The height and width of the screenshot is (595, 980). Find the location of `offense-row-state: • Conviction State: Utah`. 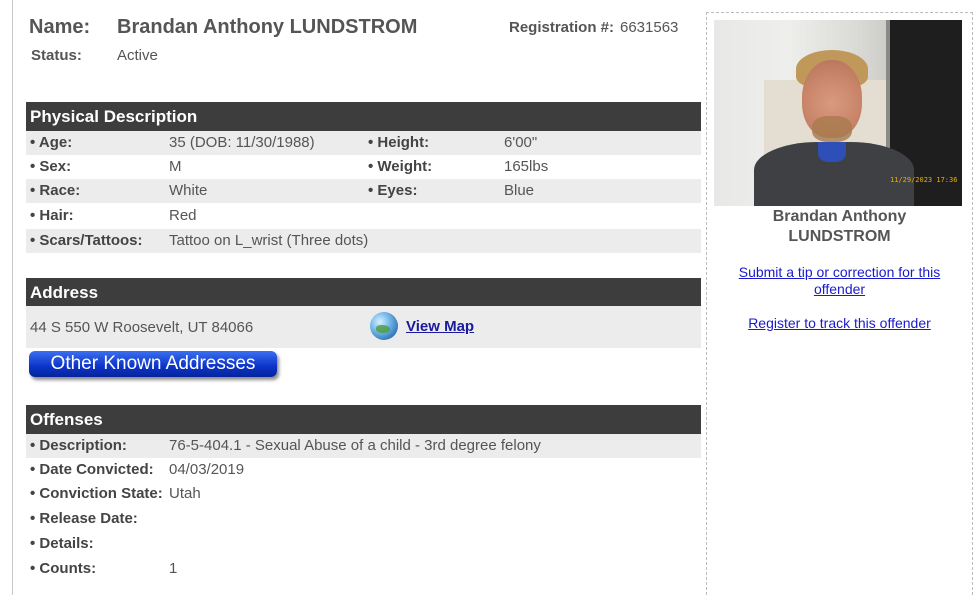

offense-row-state: • Conviction State: Utah is located at coordinates (363, 494).